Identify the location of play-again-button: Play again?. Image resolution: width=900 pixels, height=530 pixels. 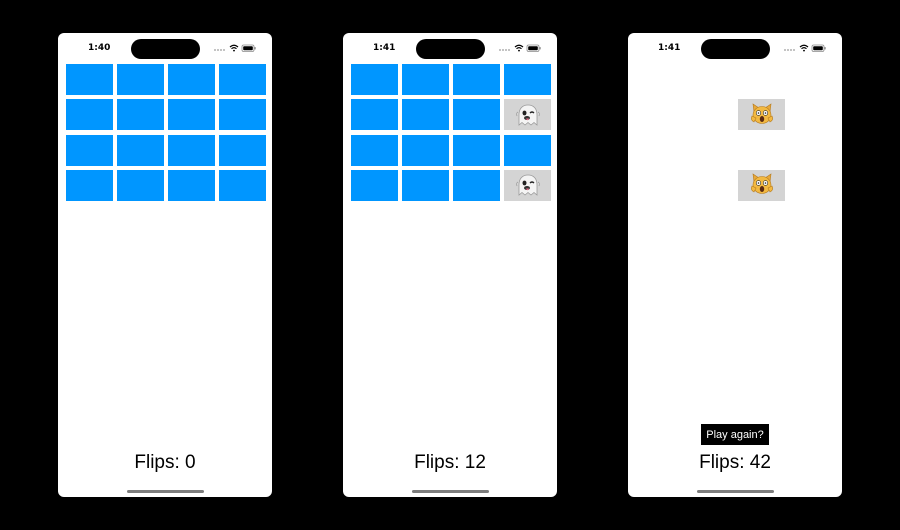
(735, 434).